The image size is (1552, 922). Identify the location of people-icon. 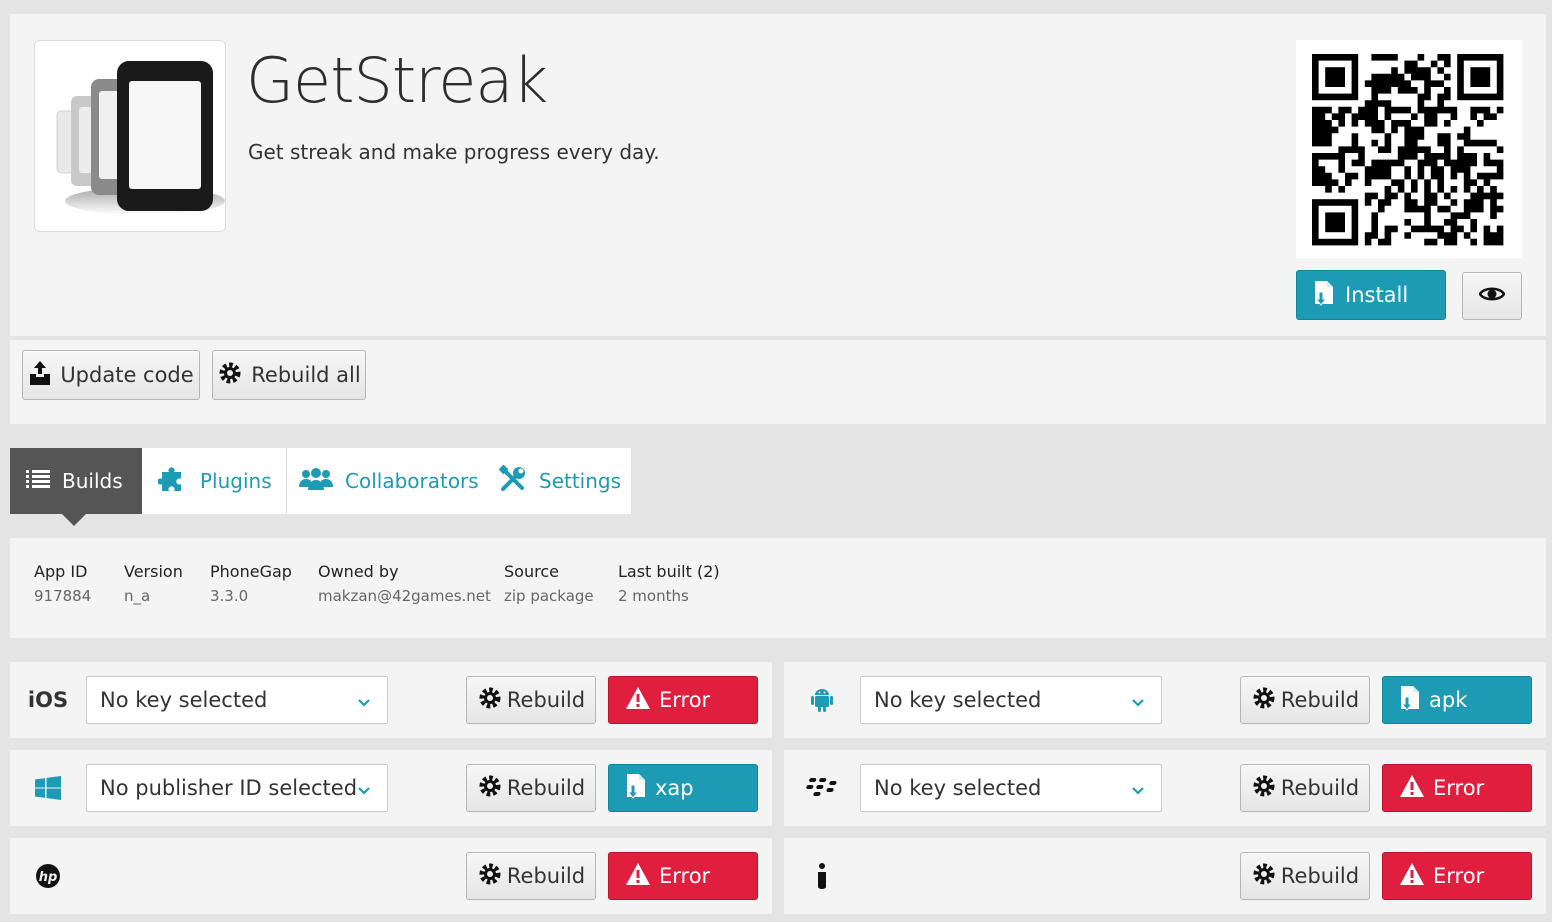
(316, 481).